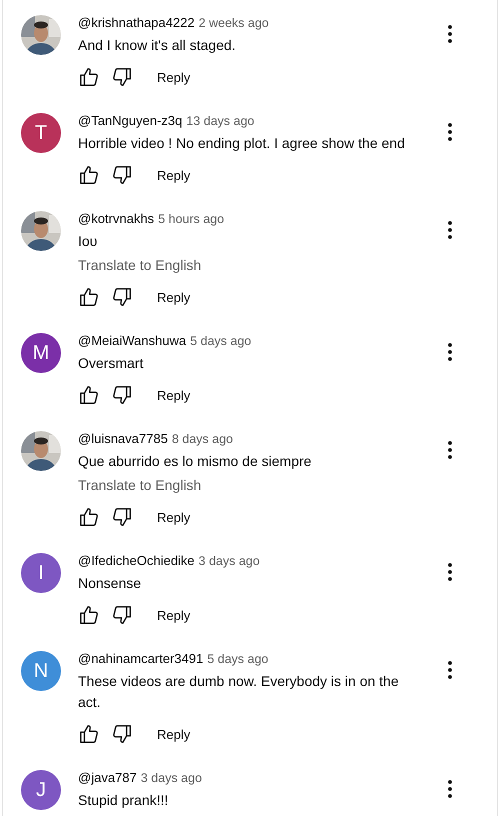 The height and width of the screenshot is (816, 500). Describe the element at coordinates (136, 560) in the screenshot. I see `username-link: @IfedicheOchiedike` at that location.